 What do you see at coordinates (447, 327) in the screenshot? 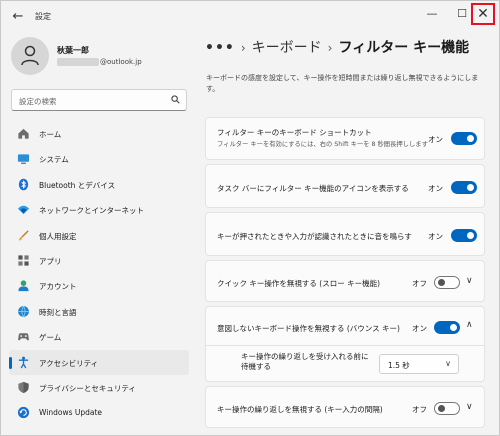
I see `bounce-keys-toggle` at bounding box center [447, 327].